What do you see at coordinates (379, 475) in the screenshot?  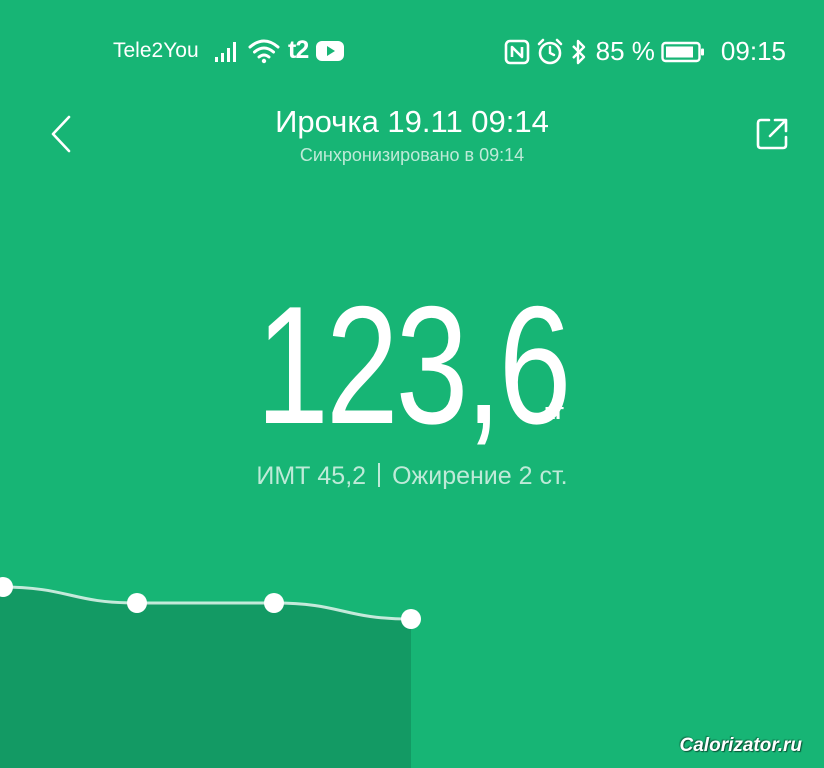 I see `divider` at bounding box center [379, 475].